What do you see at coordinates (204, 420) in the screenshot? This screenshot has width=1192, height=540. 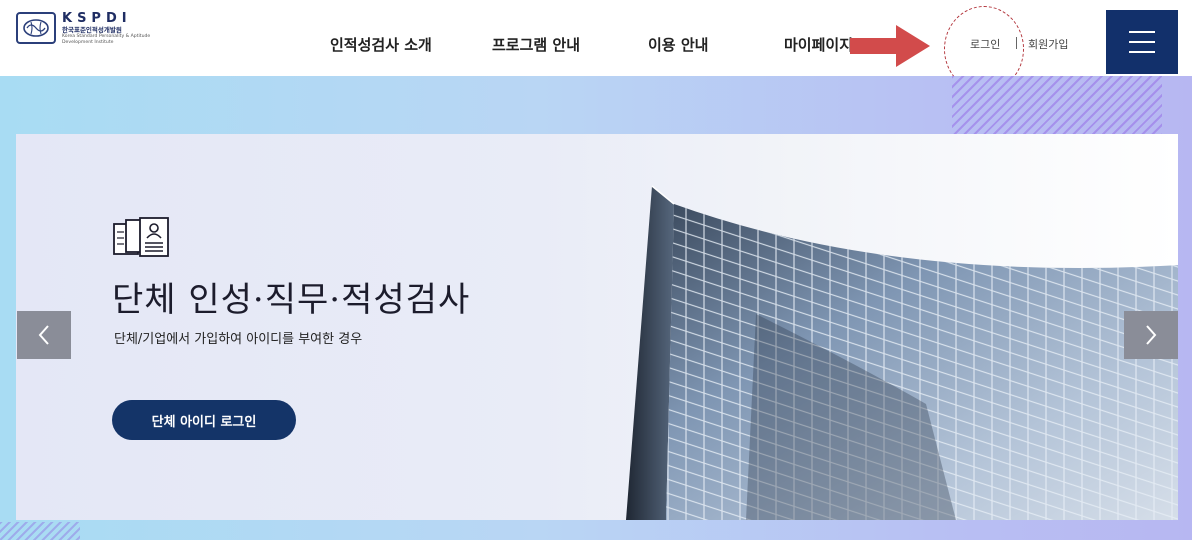 I see `group-id-login-button: 단체 아이디 로그인` at bounding box center [204, 420].